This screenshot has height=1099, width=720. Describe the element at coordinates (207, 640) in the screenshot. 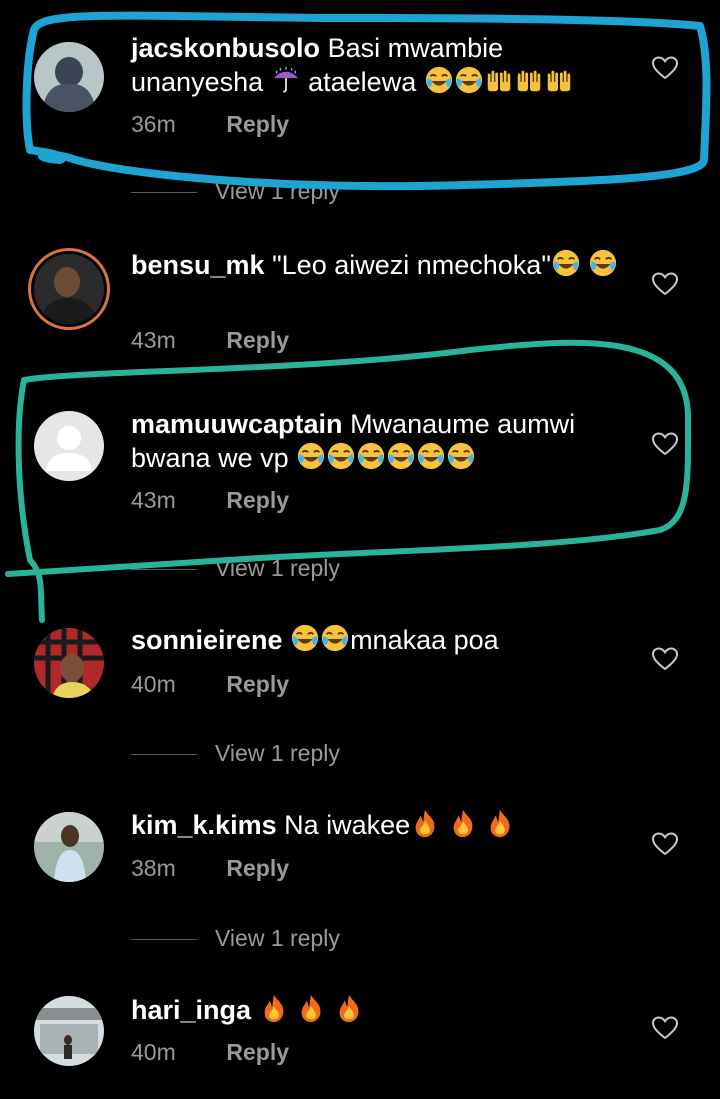

I see `username: sonnieirene` at that location.